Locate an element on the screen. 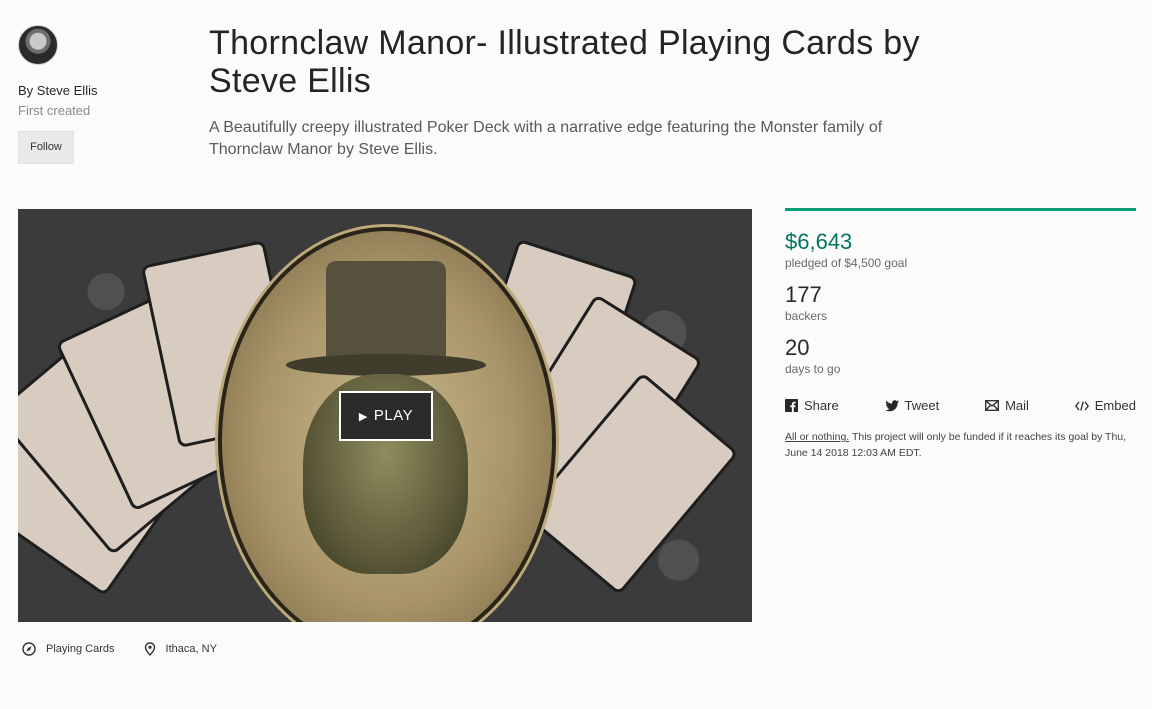 The width and height of the screenshot is (1152, 709). days-to-go-label: days to go is located at coordinates (813, 369).